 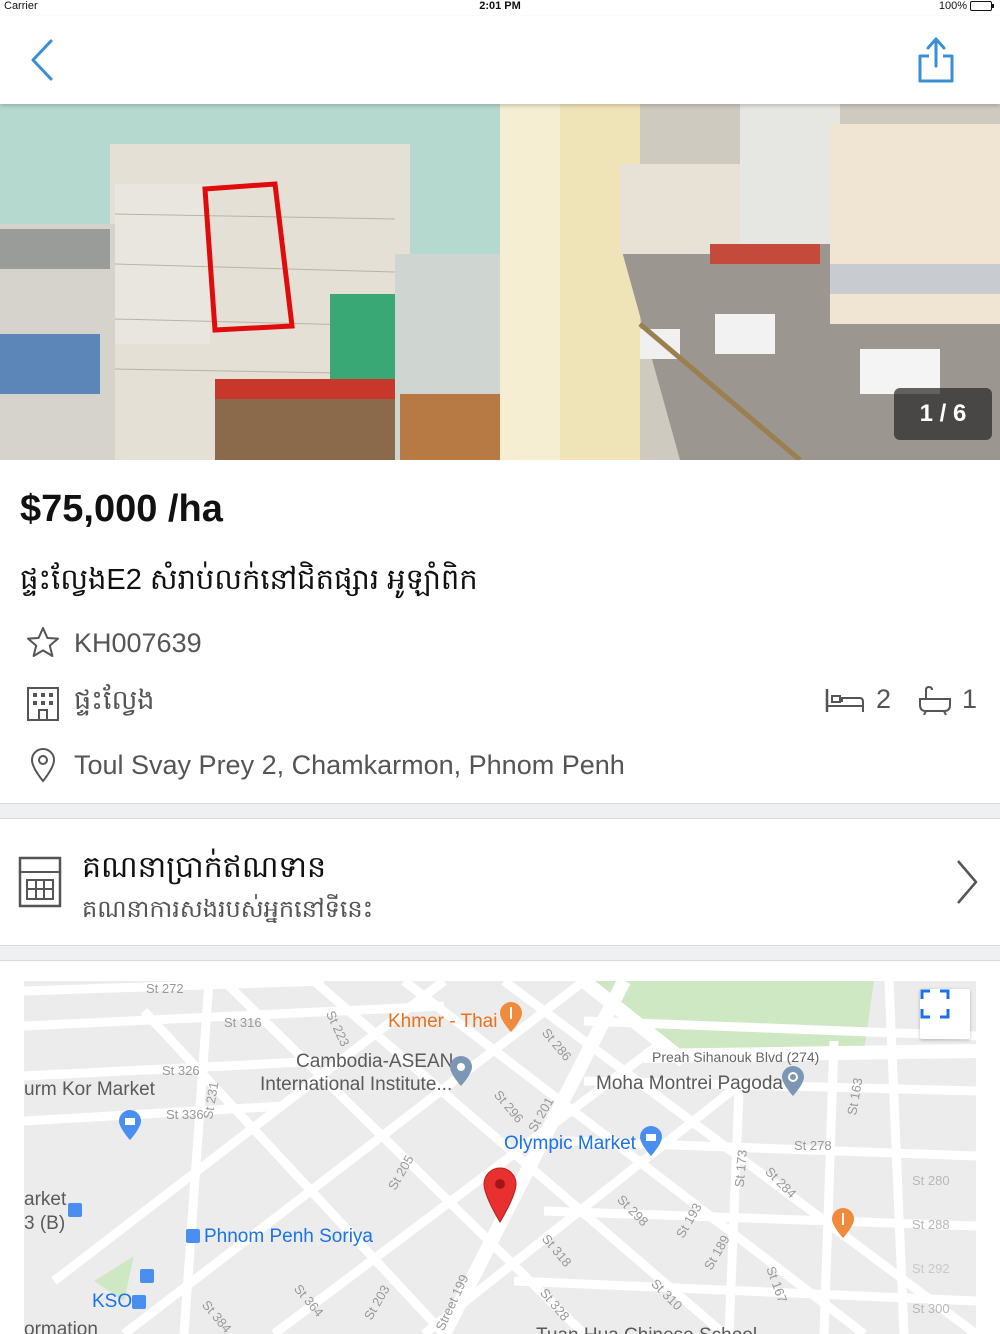 What do you see at coordinates (736, 1057) in the screenshot?
I see `map-place-label: Preah Sihanouk Blvd (274)` at bounding box center [736, 1057].